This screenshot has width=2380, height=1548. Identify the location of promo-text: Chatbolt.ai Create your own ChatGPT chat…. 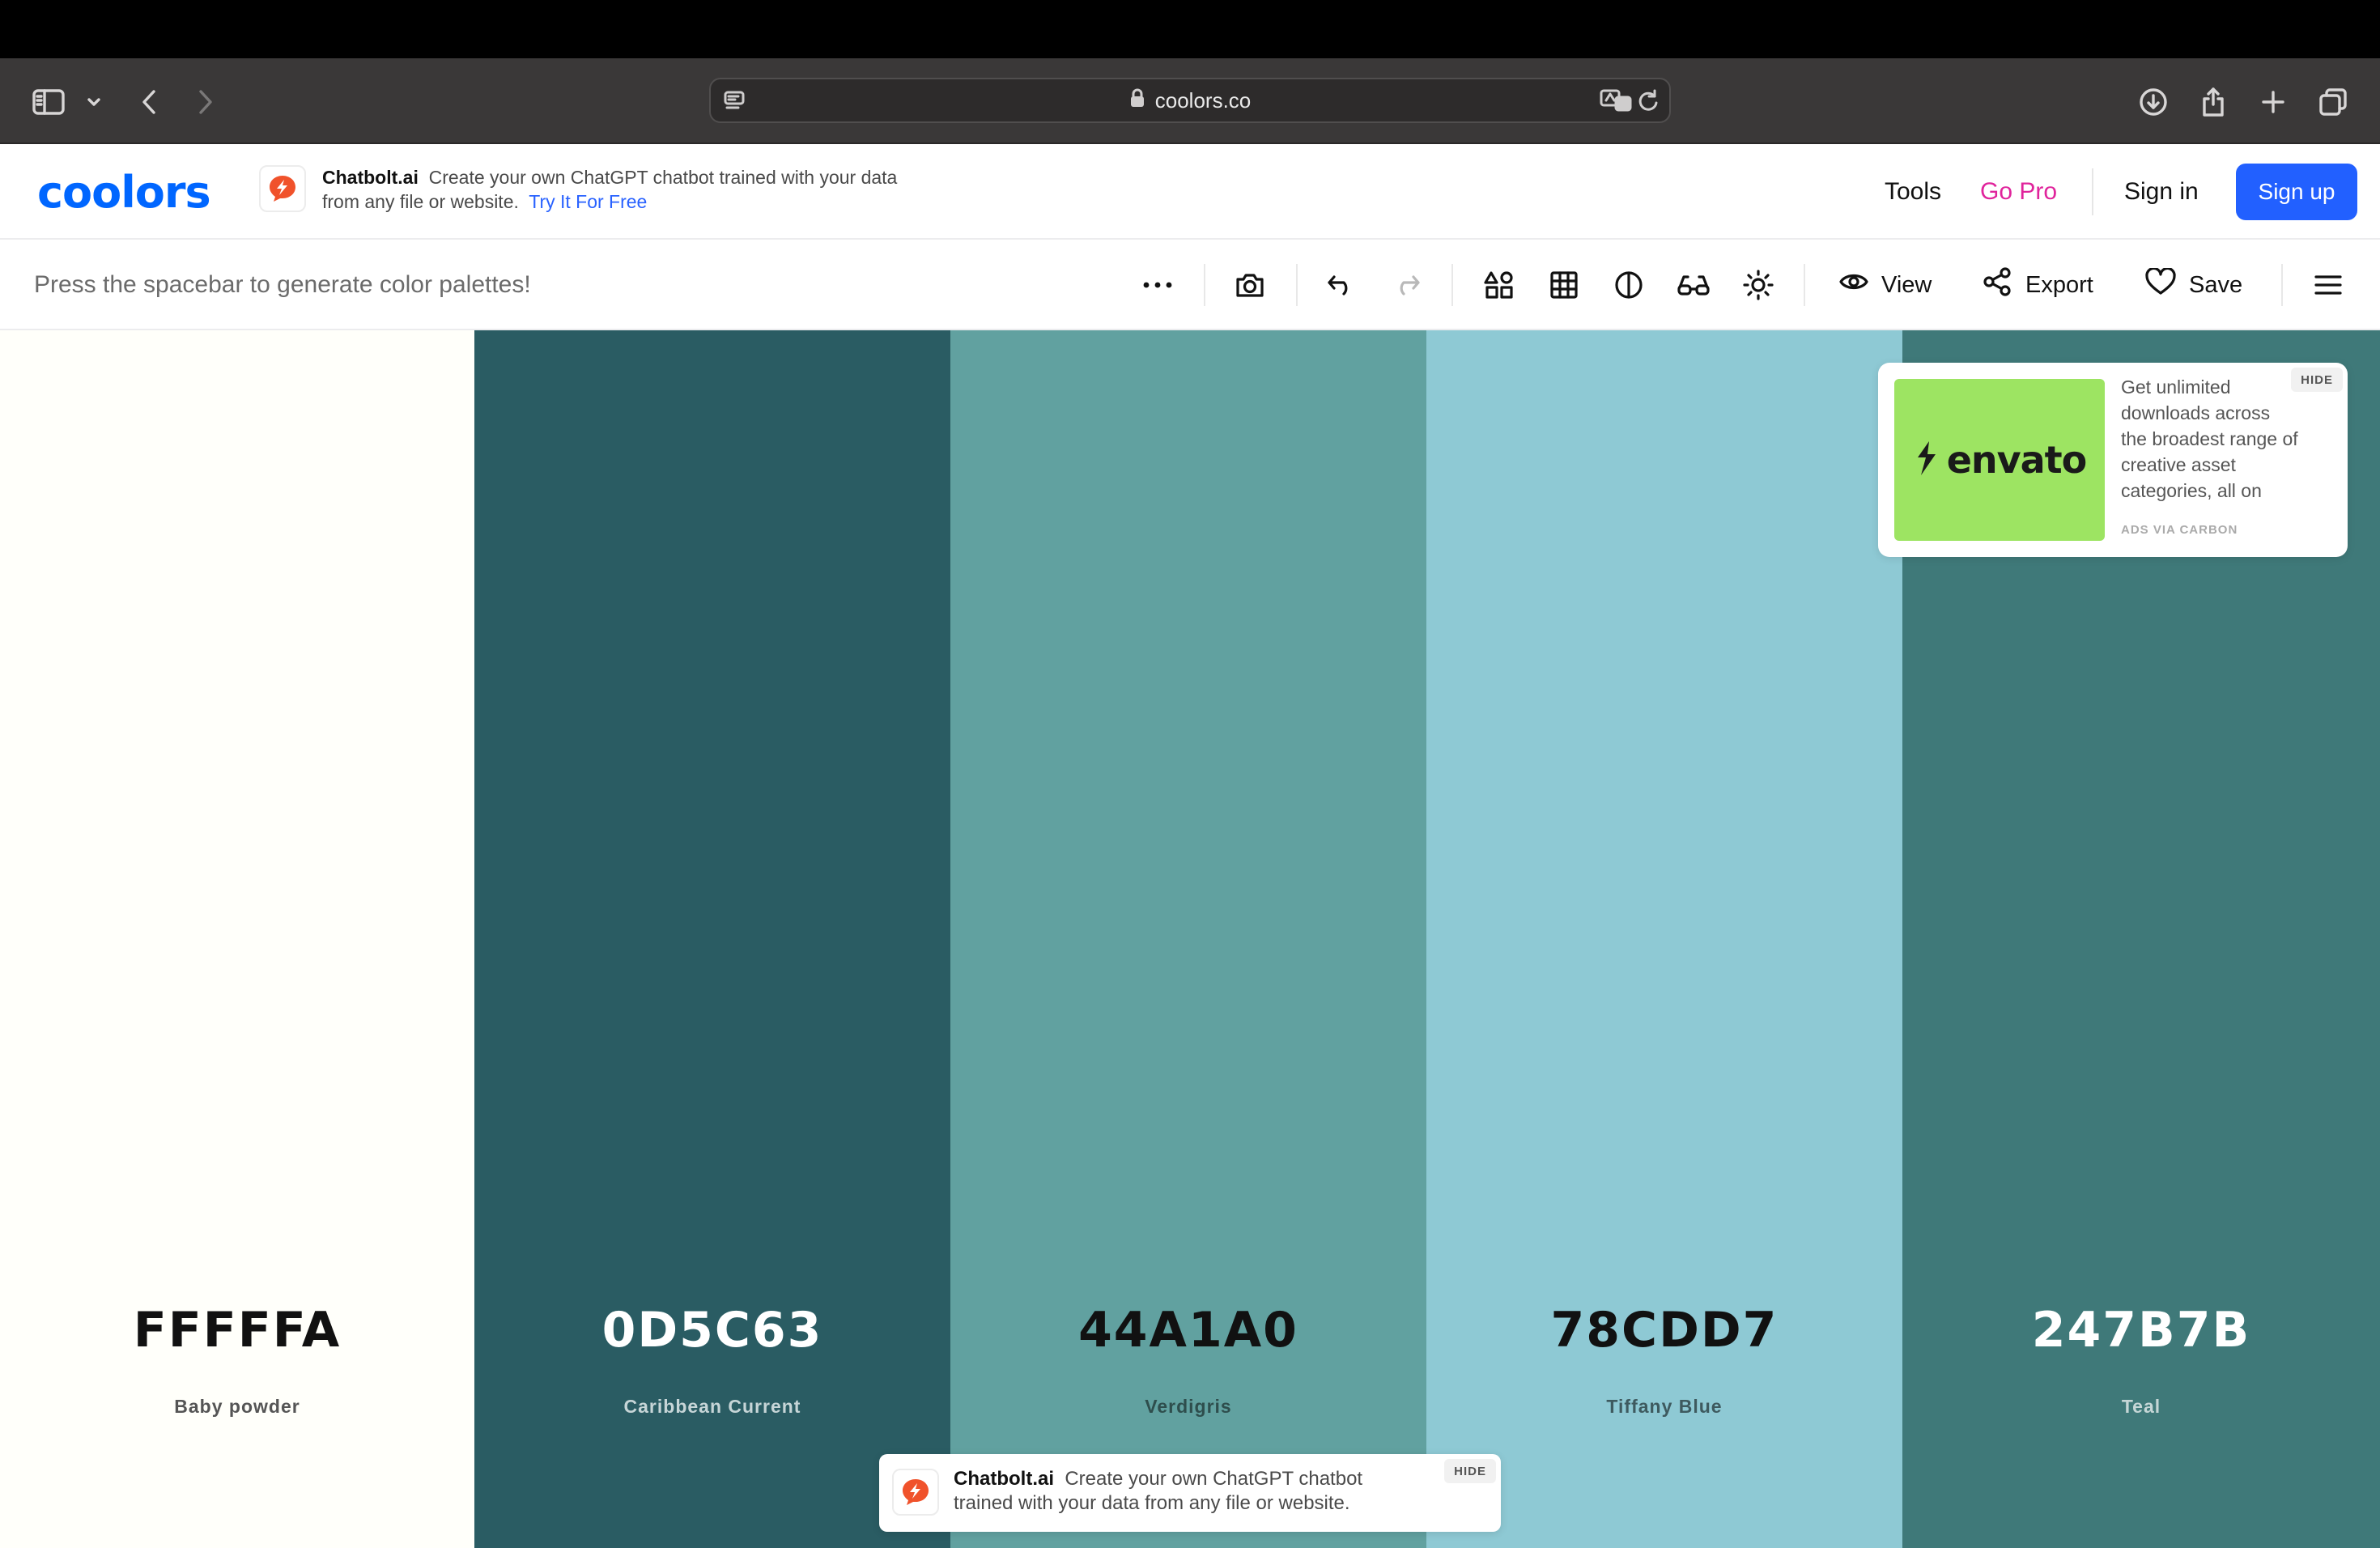
(613, 190).